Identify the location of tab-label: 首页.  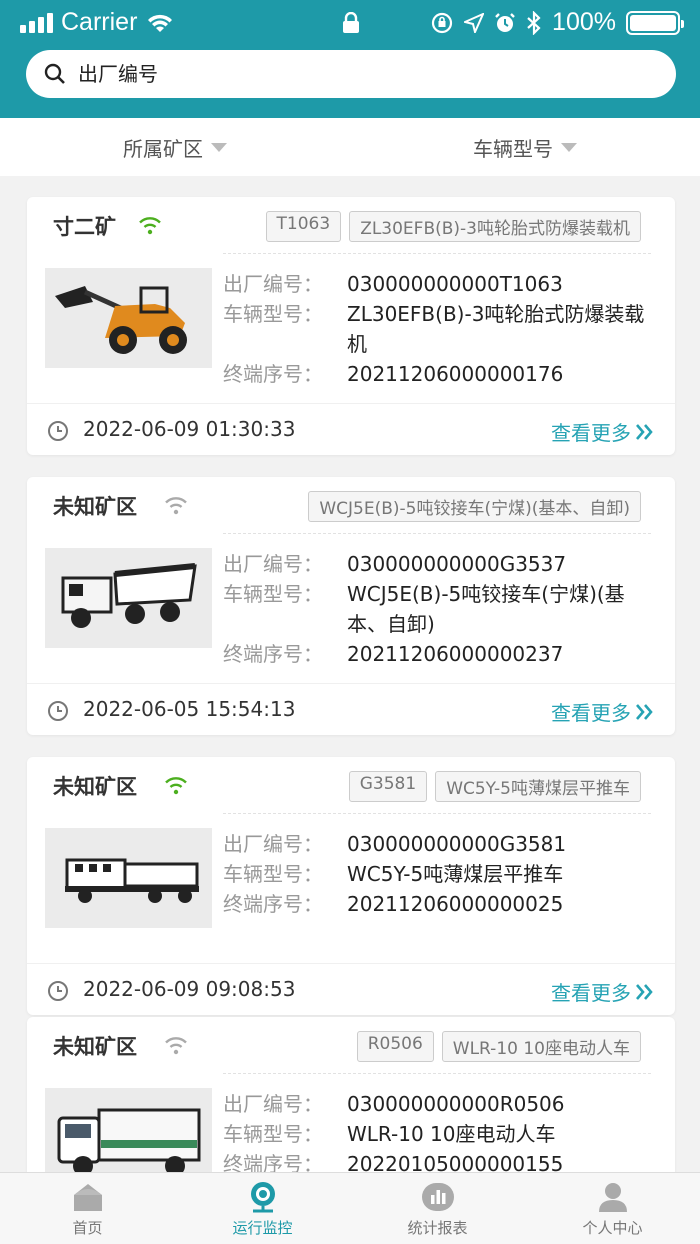
(87, 1228).